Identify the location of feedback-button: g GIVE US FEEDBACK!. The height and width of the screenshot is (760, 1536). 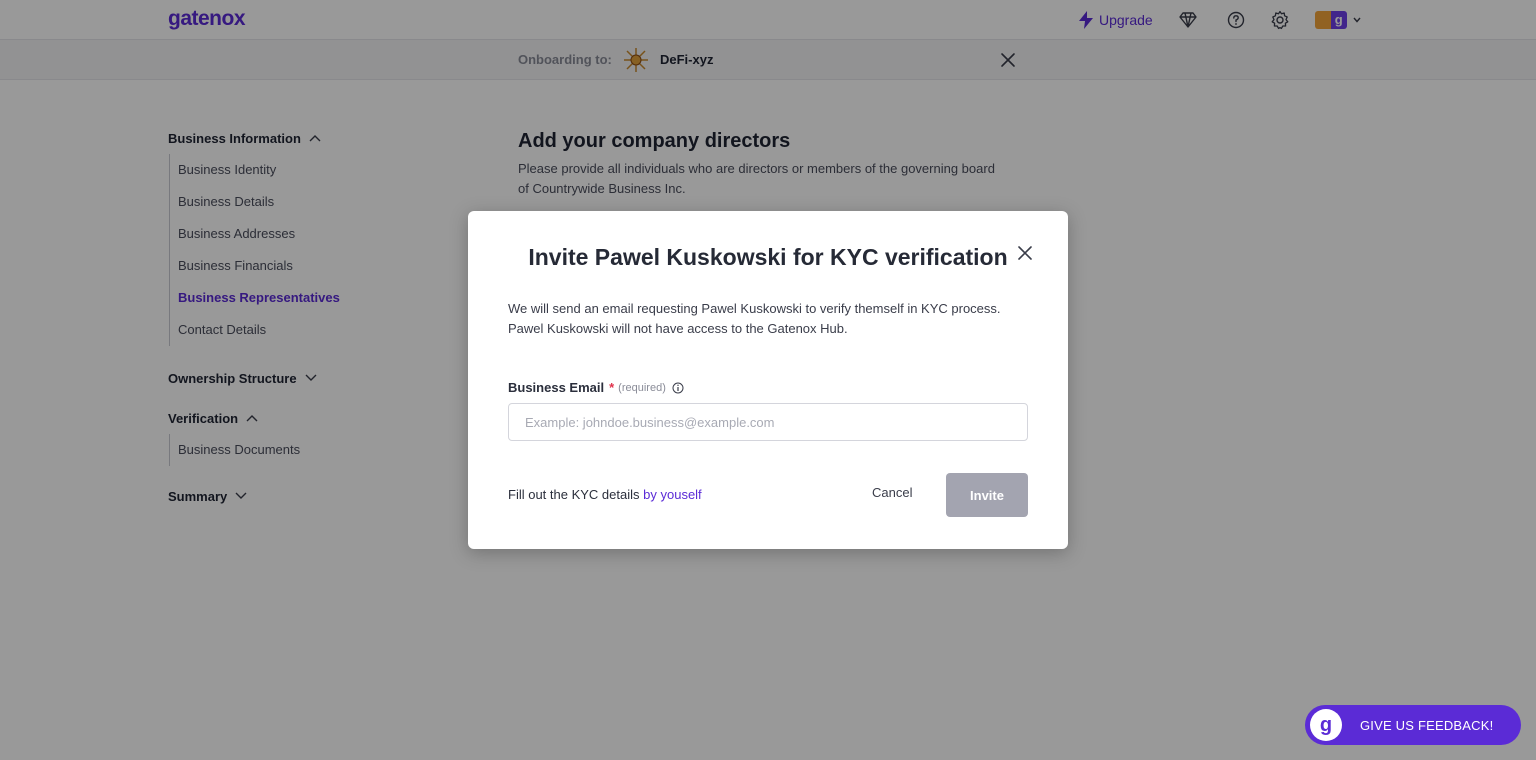
(1413, 725).